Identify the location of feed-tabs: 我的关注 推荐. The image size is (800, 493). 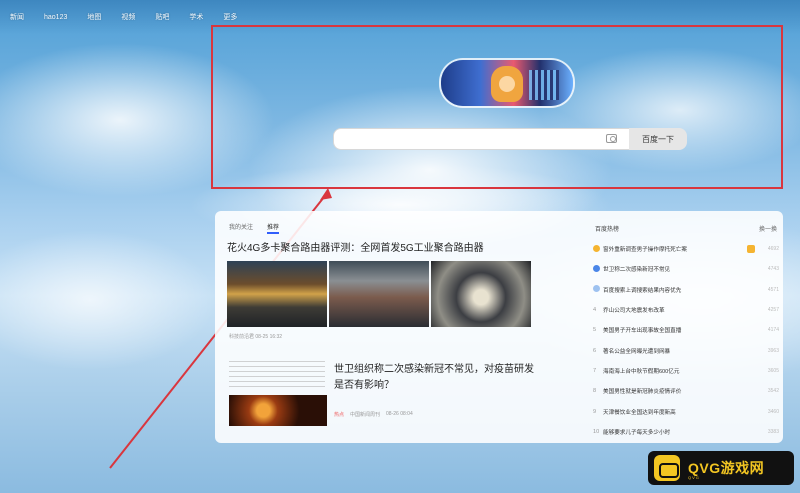
(254, 228).